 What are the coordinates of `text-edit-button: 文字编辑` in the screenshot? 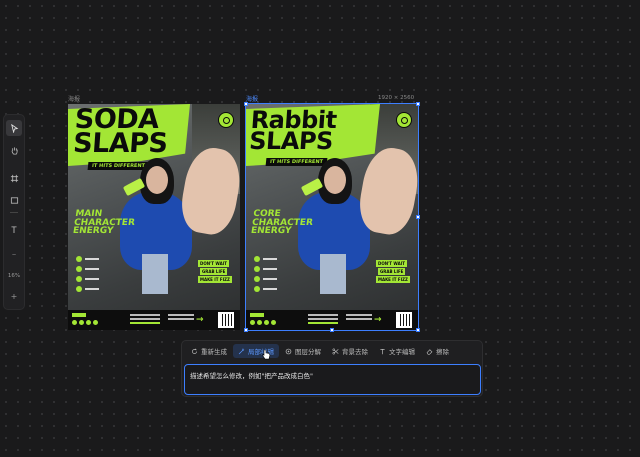 It's located at (397, 351).